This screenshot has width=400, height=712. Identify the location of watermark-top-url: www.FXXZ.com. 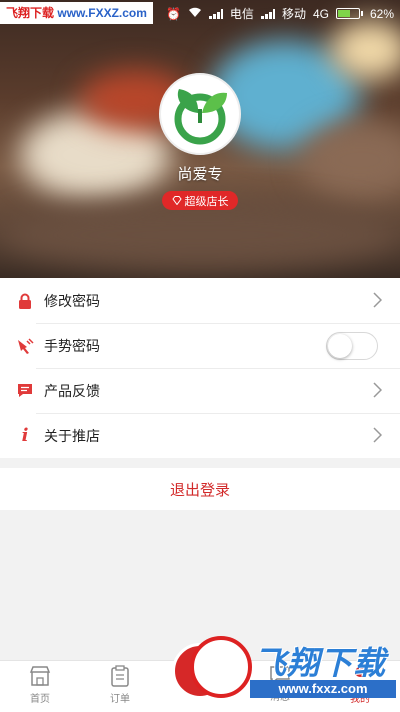
(102, 13).